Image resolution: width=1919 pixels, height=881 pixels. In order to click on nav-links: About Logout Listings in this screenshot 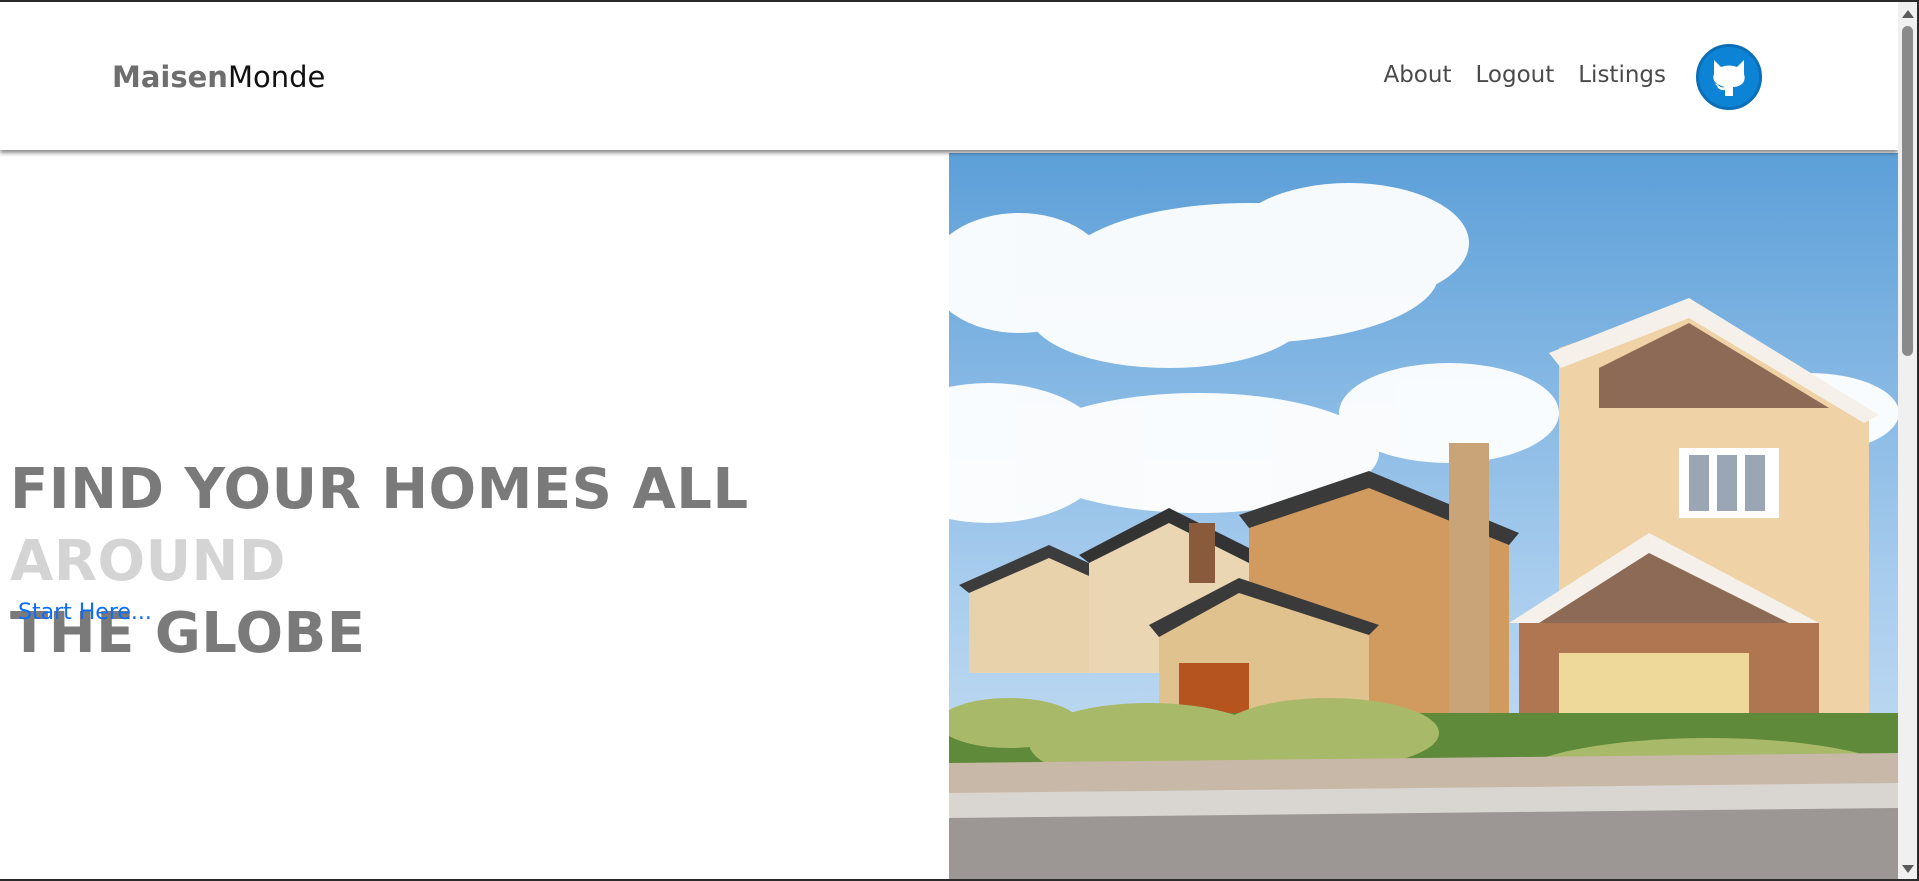, I will do `click(1512, 75)`.